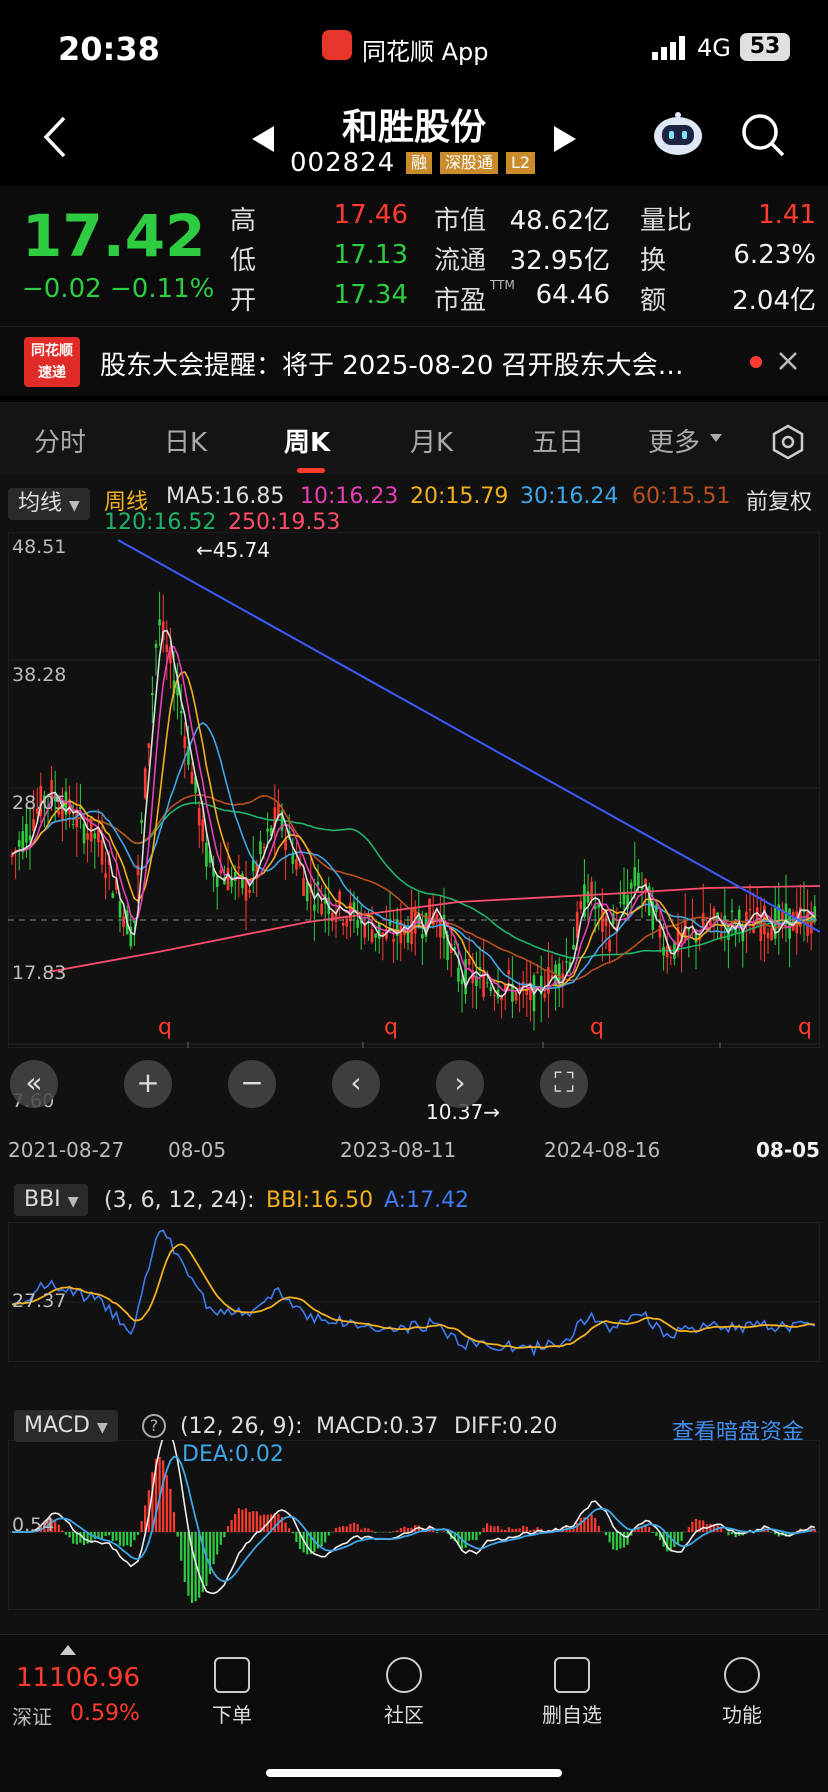 The image size is (828, 1792). I want to click on nav-community: 社区, so click(404, 1692).